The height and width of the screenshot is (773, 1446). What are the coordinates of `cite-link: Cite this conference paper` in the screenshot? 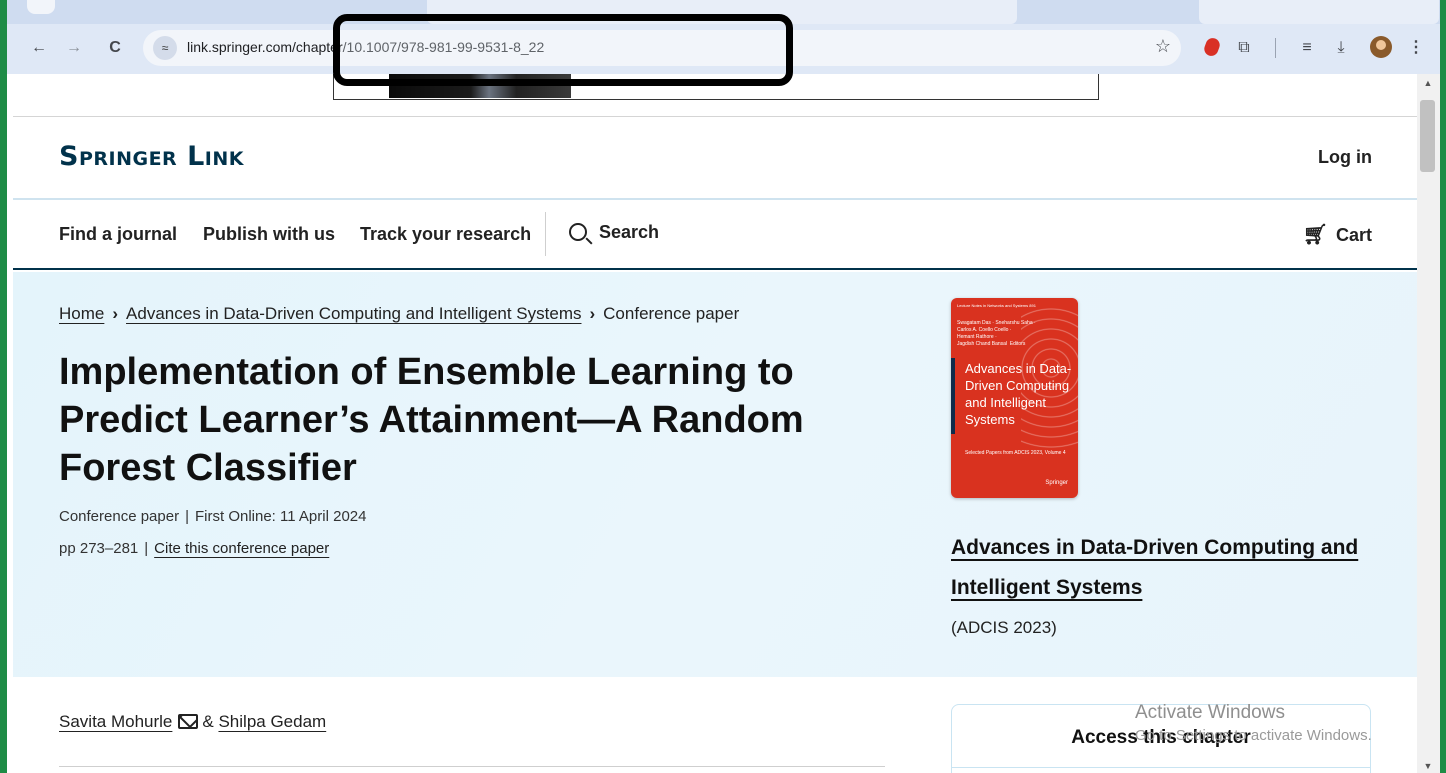 It's located at (241, 548).